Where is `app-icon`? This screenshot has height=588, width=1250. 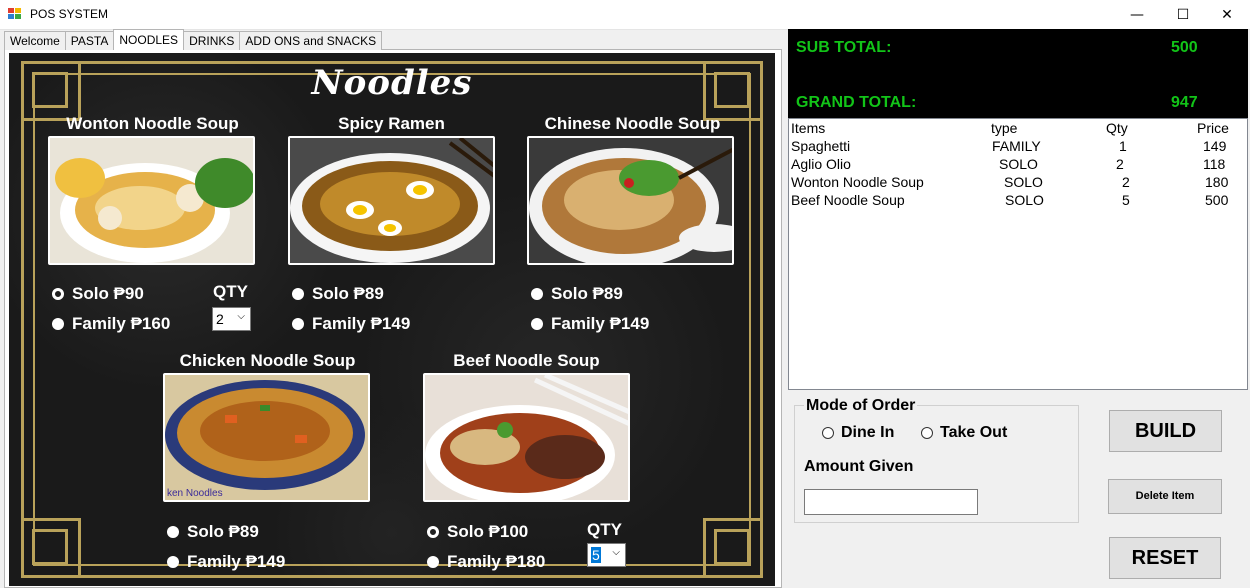 app-icon is located at coordinates (15, 14).